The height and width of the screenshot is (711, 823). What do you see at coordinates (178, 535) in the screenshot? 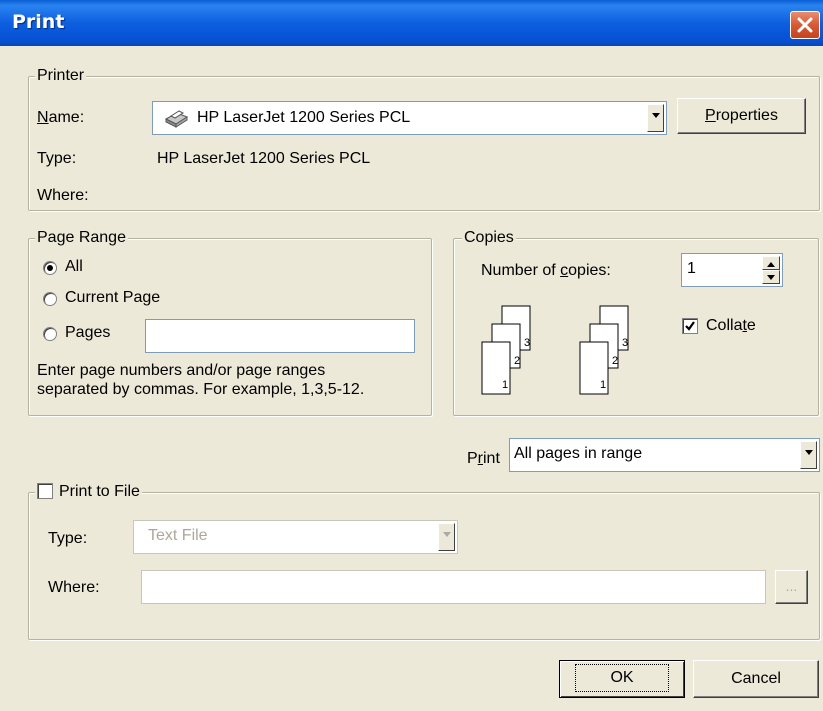
I see `file-type-value: Text File` at bounding box center [178, 535].